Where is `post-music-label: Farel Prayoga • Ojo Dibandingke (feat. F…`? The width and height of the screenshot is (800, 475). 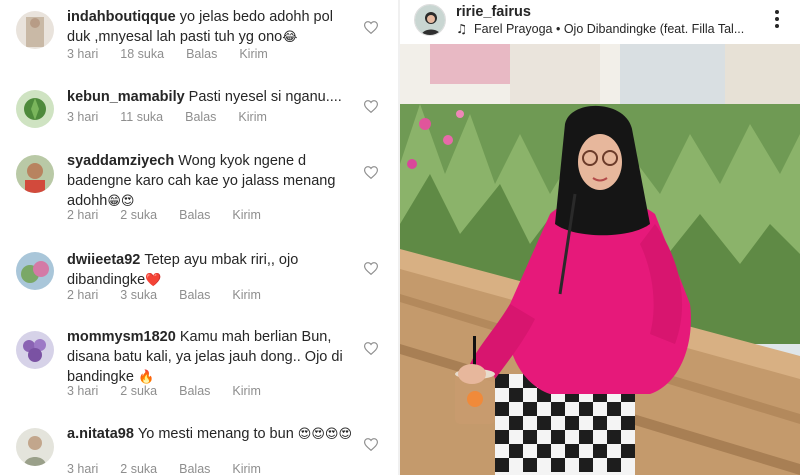
post-music-label: Farel Prayoga • Ojo Dibandingke (feat. F… is located at coordinates (609, 29).